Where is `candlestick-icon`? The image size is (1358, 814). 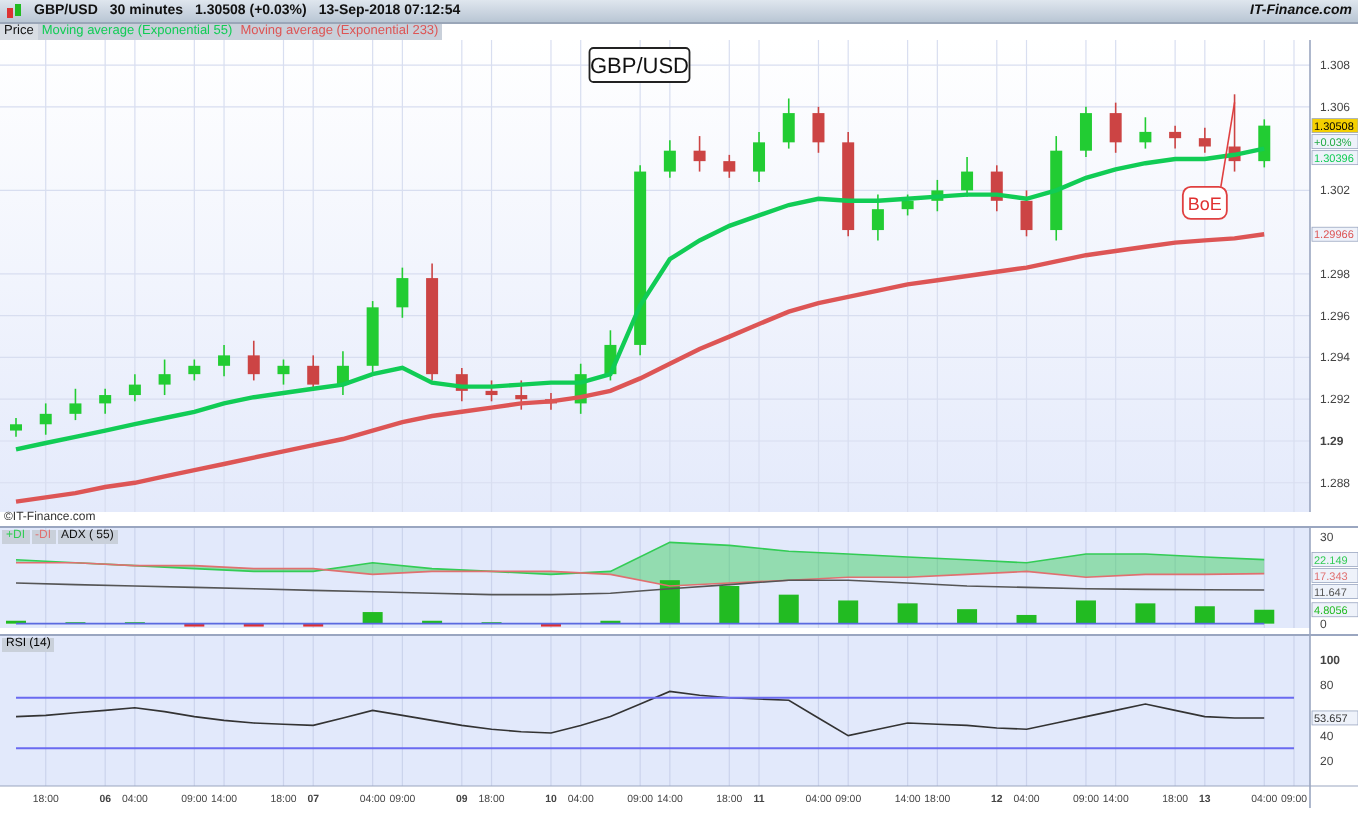 candlestick-icon is located at coordinates (14, 11).